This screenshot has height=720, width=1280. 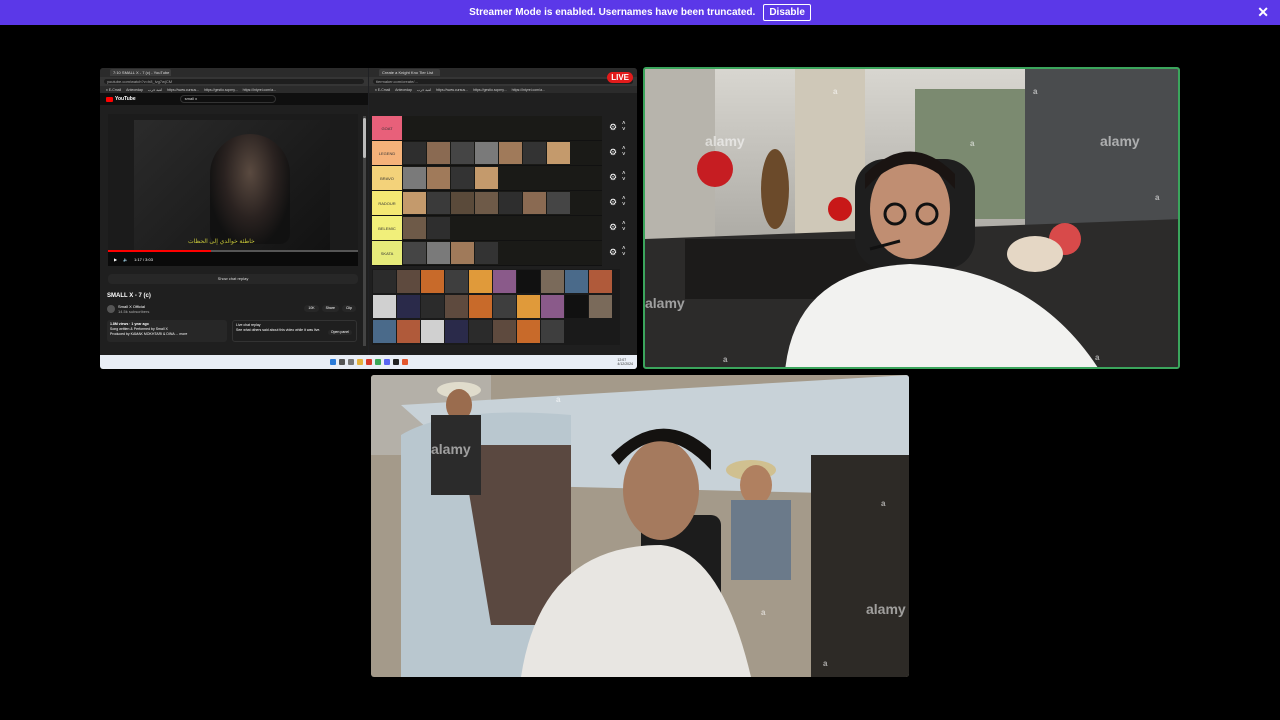 I want to click on obs-icon, so click(x=395, y=362).